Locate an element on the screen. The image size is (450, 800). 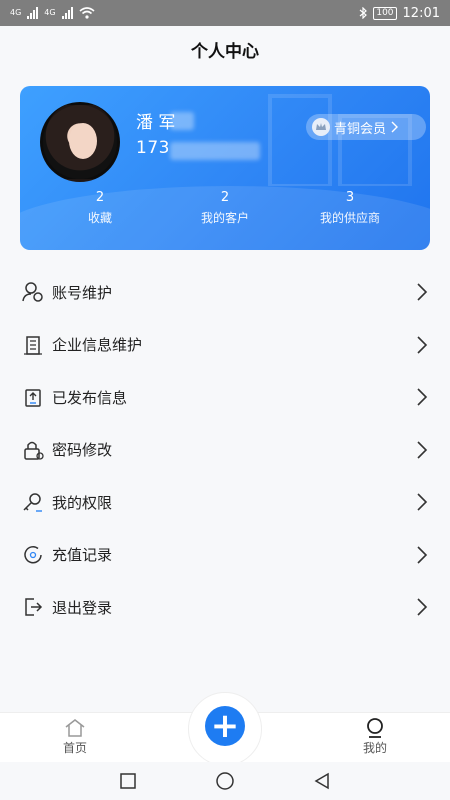
stat-customers: 2 我的客户 is located at coordinates (225, 208).